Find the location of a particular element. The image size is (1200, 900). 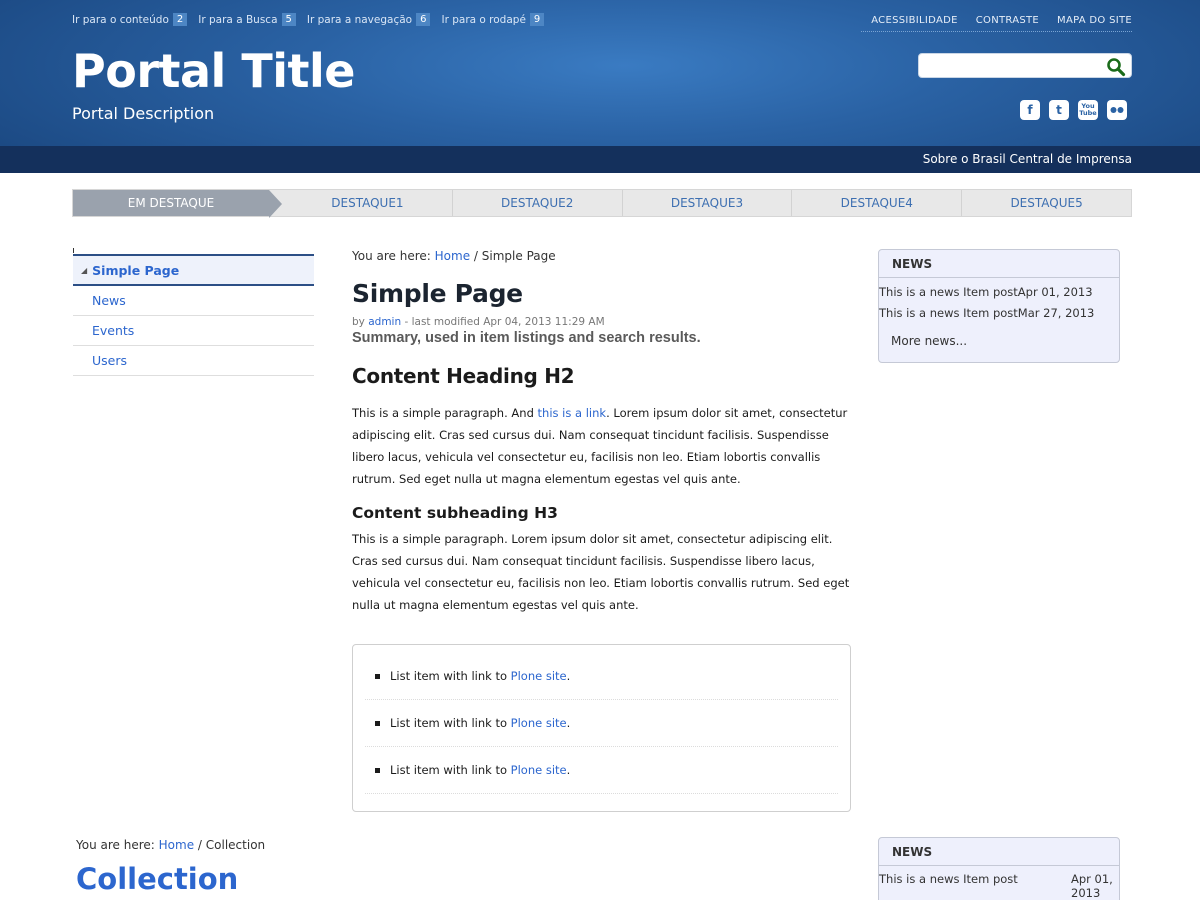

twitter-icon: t is located at coordinates (1059, 110).